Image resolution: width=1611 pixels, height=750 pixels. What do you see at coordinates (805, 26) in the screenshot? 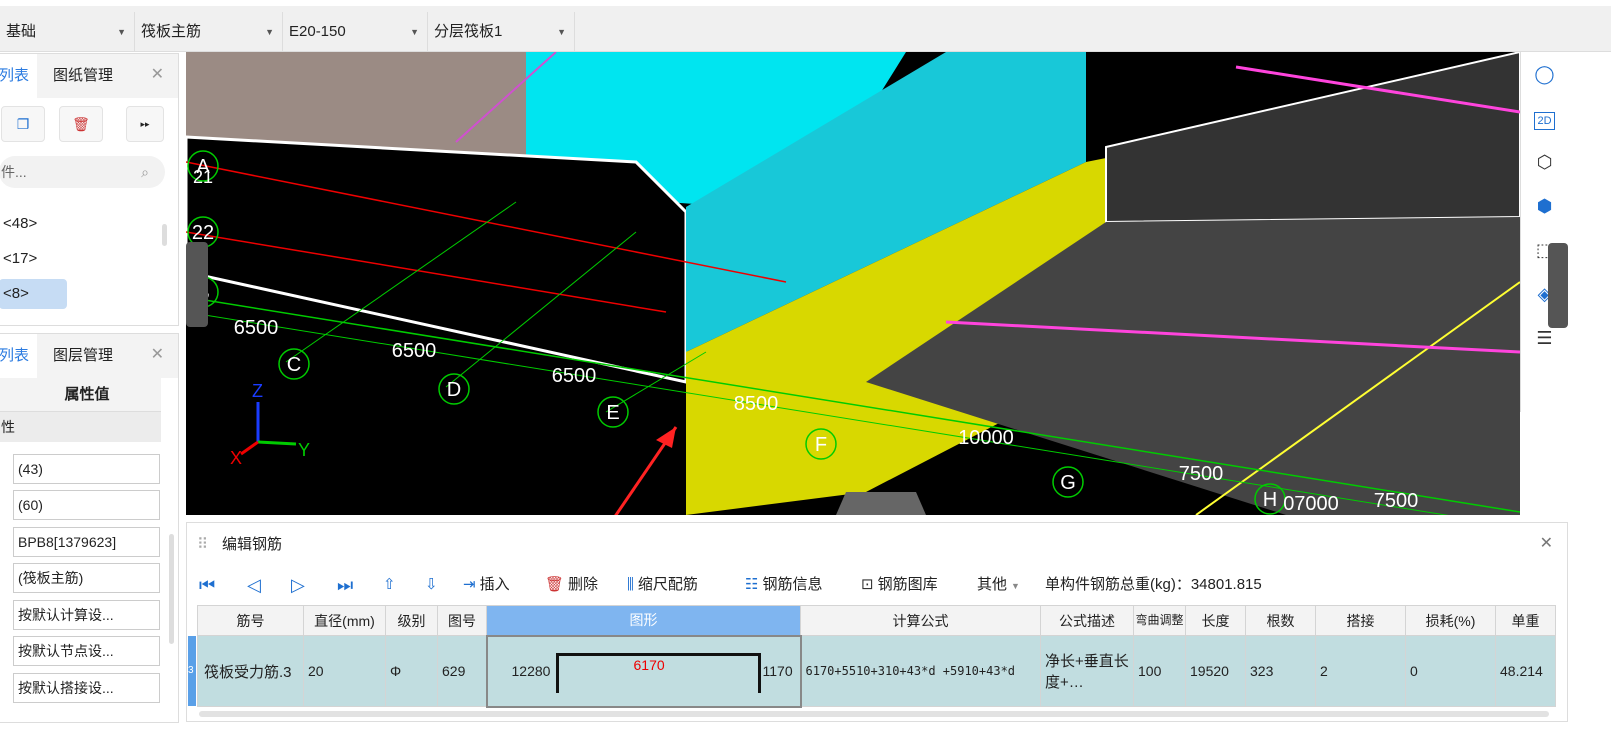
I see `top-toolbar: 基础 ▼ 筏板主筋 ▼ E20-150 ▼ 分层筏板1 ▼` at bounding box center [805, 26].